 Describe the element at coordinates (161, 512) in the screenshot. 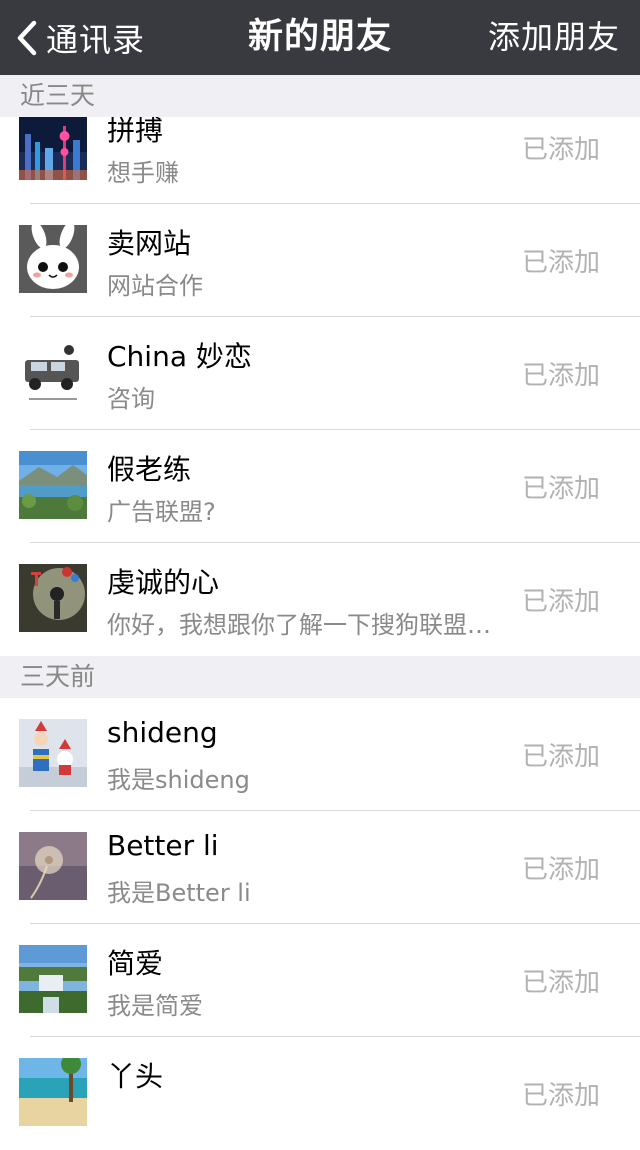

I see `friend-message: 广告联盟?` at that location.